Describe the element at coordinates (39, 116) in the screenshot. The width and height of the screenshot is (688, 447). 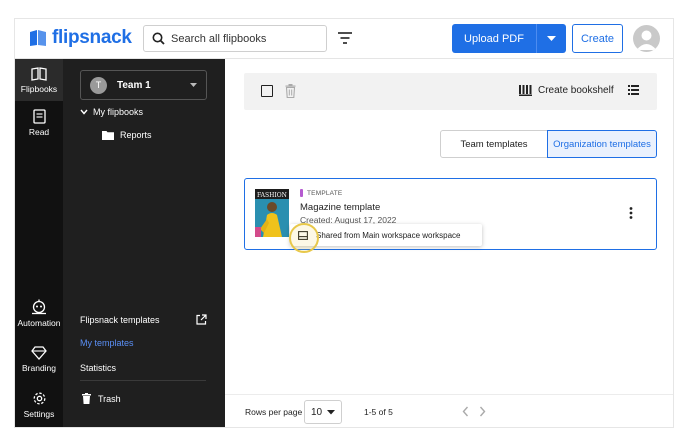
I see `read-icon` at that location.